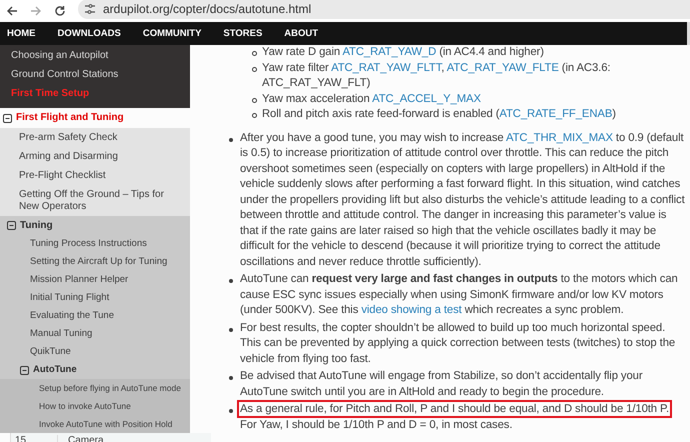  What do you see at coordinates (386, 68) in the screenshot?
I see `doc-link: ATC_RAT_YAW_FLTT` at bounding box center [386, 68].